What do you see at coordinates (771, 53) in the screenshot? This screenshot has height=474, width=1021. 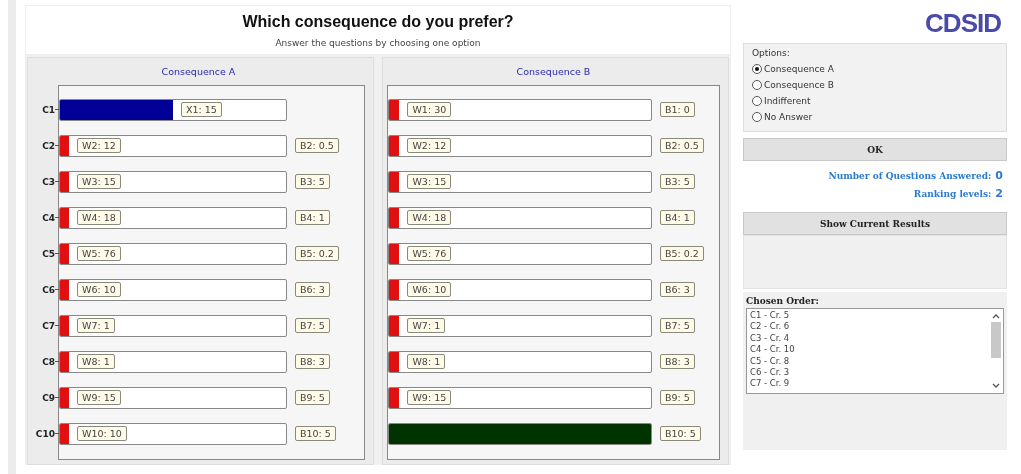 I see `options-label: Options:` at bounding box center [771, 53].